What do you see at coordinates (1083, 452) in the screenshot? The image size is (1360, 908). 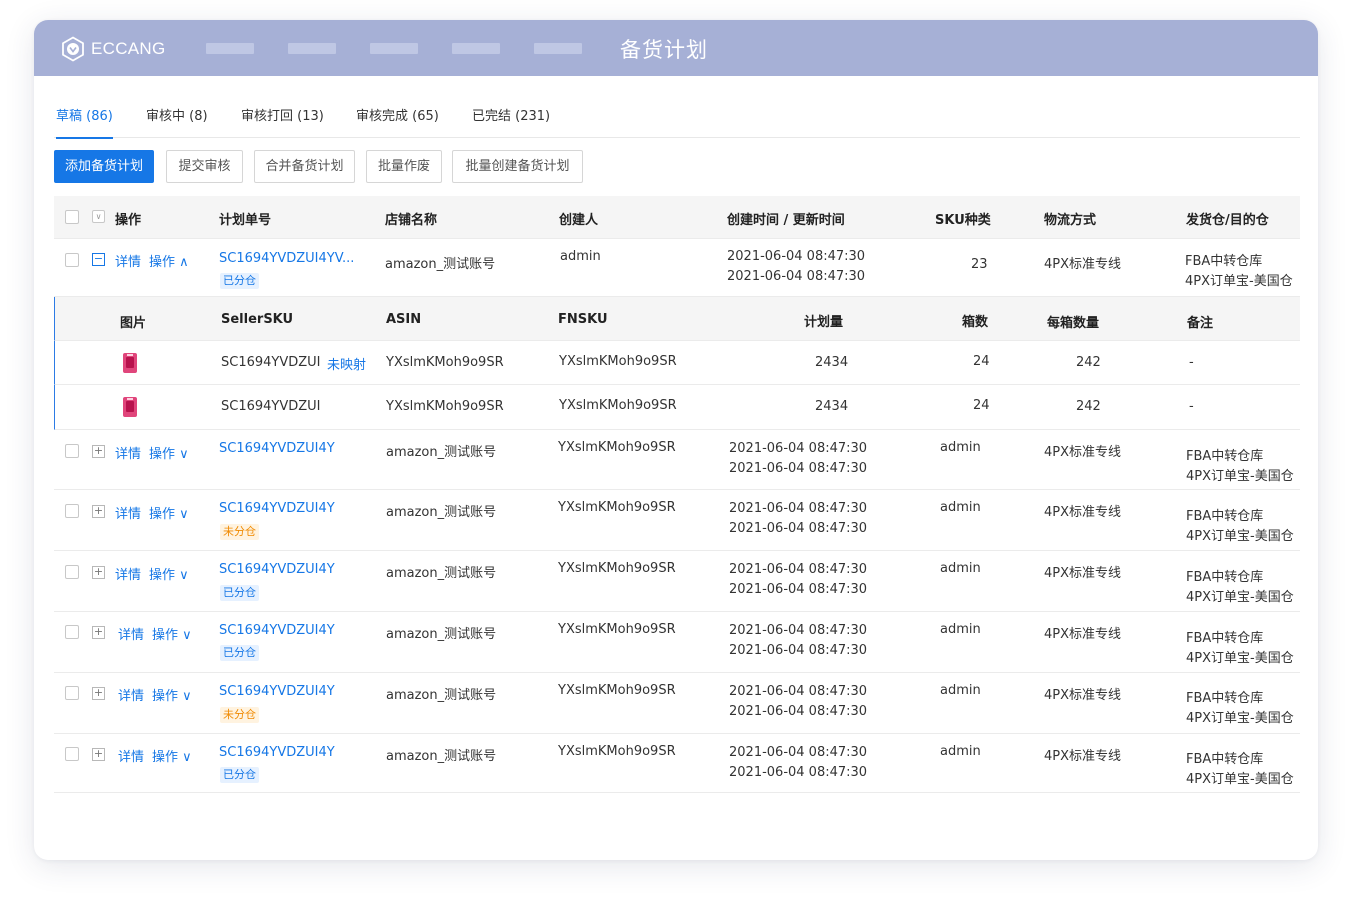 I see `logistics: 4PX标准专线` at bounding box center [1083, 452].